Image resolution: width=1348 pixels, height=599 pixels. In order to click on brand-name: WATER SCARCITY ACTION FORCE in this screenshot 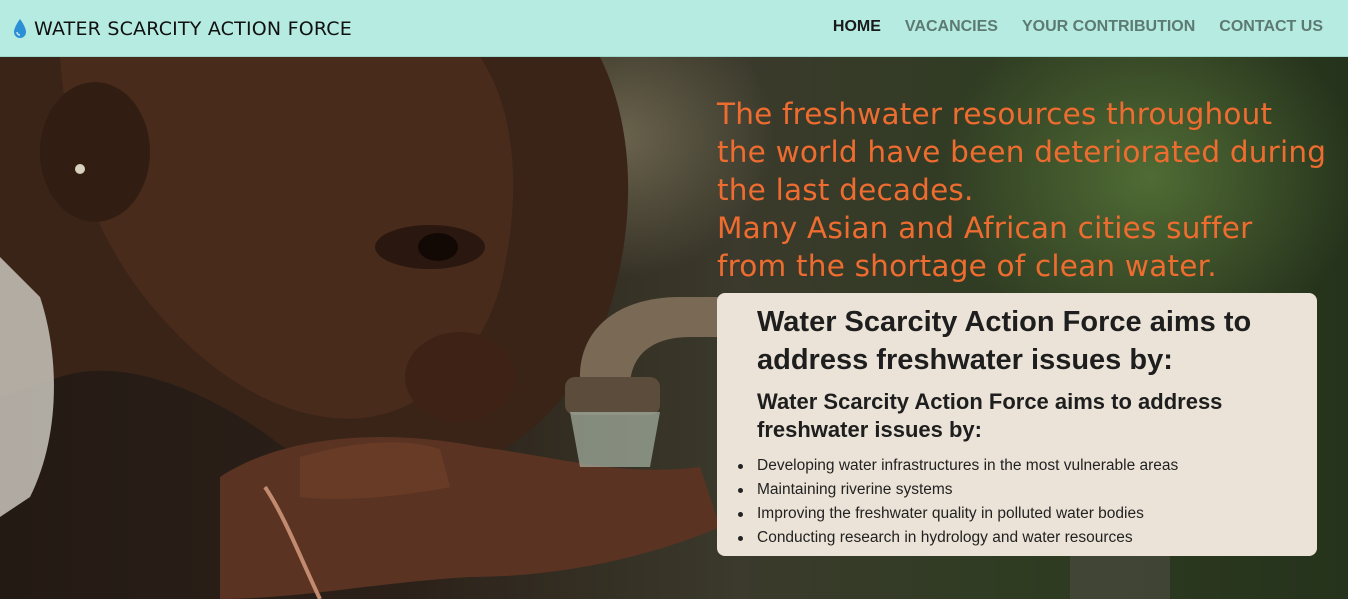, I will do `click(193, 29)`.